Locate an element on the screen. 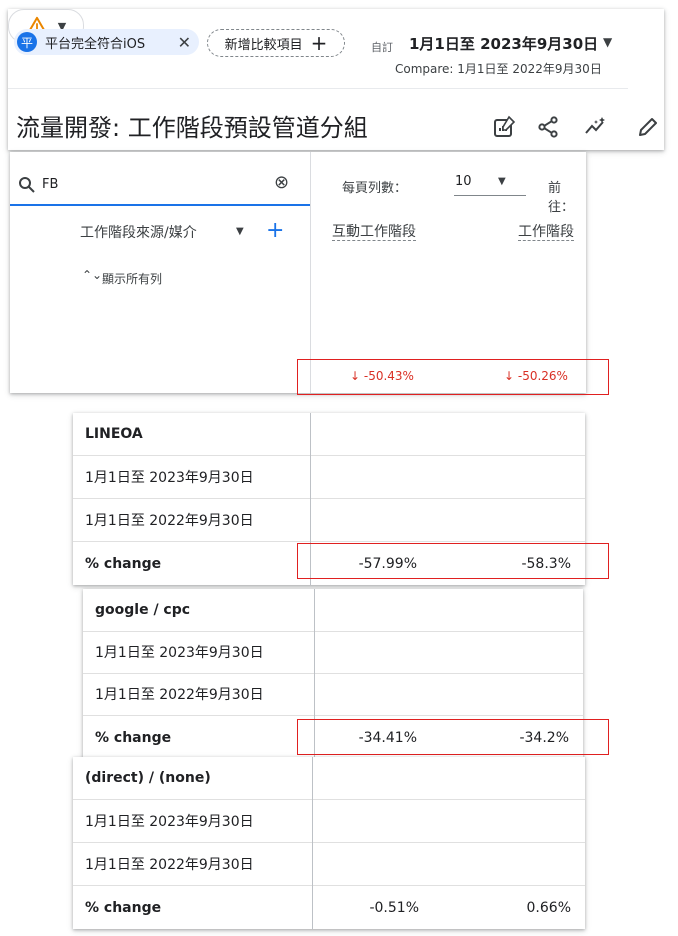 This screenshot has width=678, height=936. metric-header-sessions: 工作階段 is located at coordinates (535, 232).